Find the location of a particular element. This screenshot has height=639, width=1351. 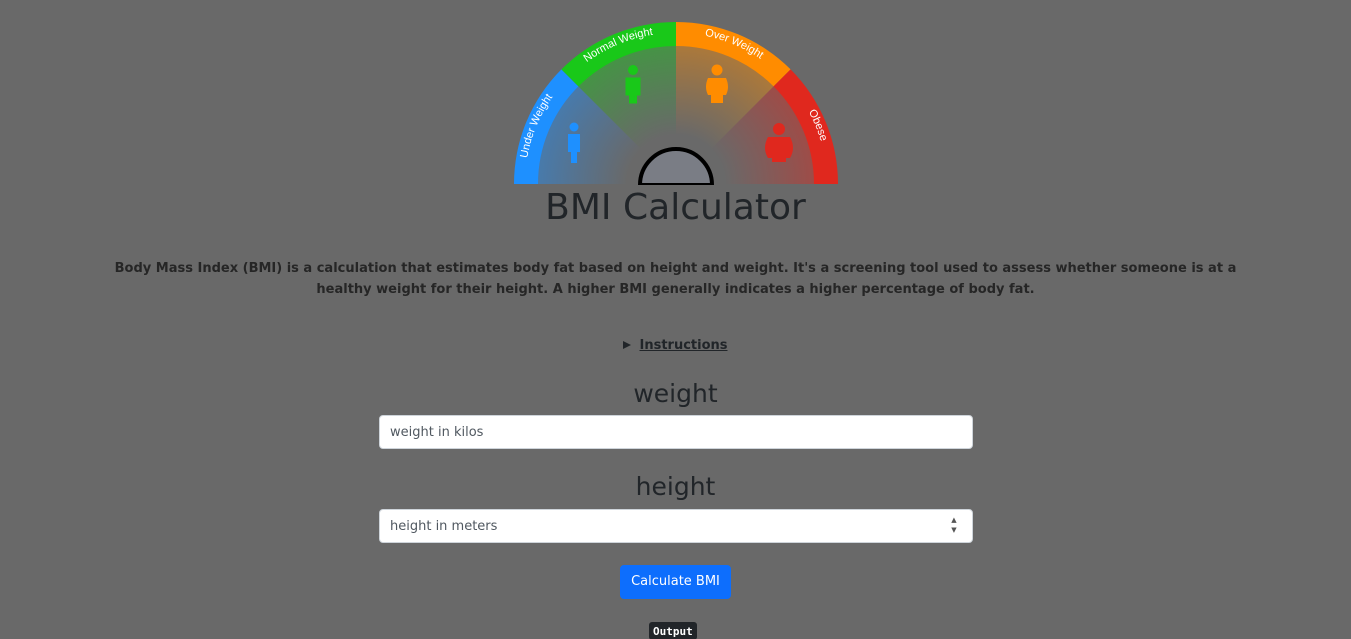

height-label: height is located at coordinates (675, 486).